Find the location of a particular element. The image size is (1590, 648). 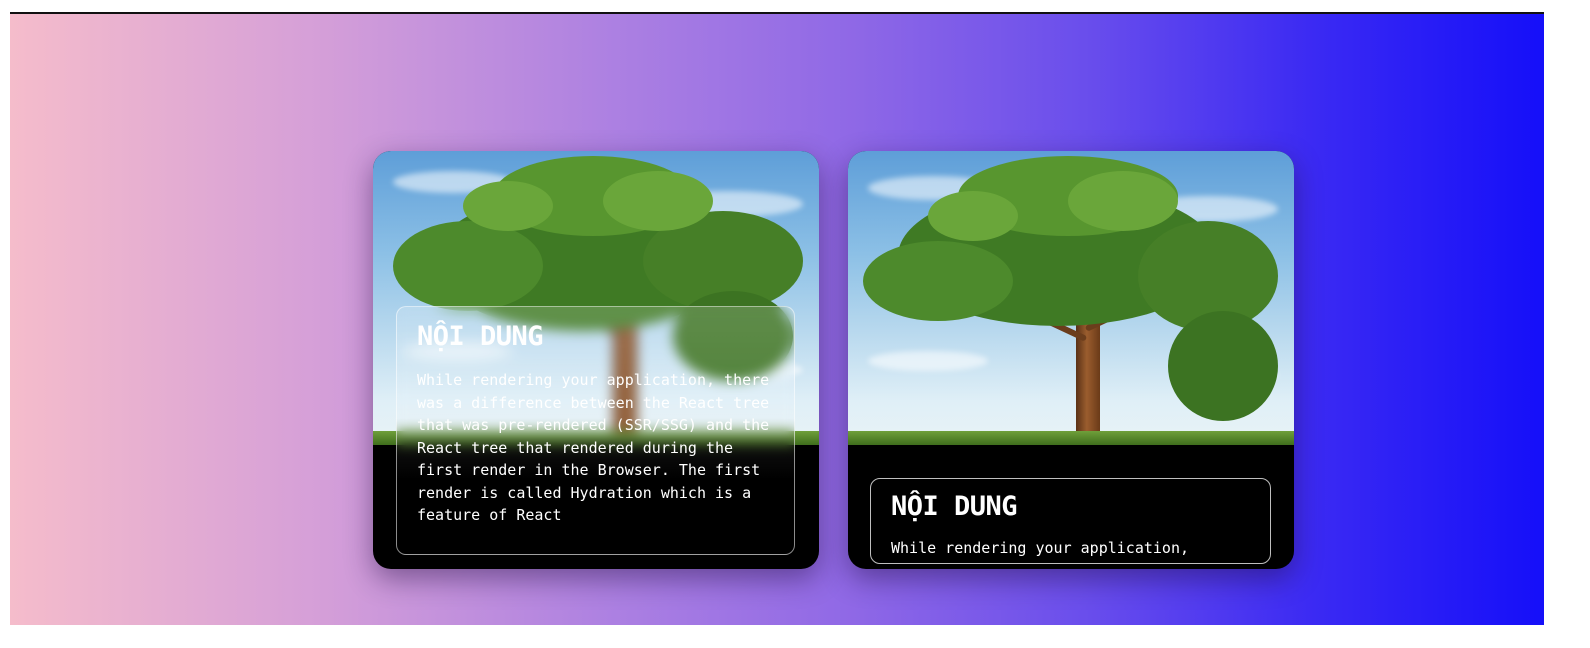

card-body: While rendering your application, is located at coordinates (1040, 548).